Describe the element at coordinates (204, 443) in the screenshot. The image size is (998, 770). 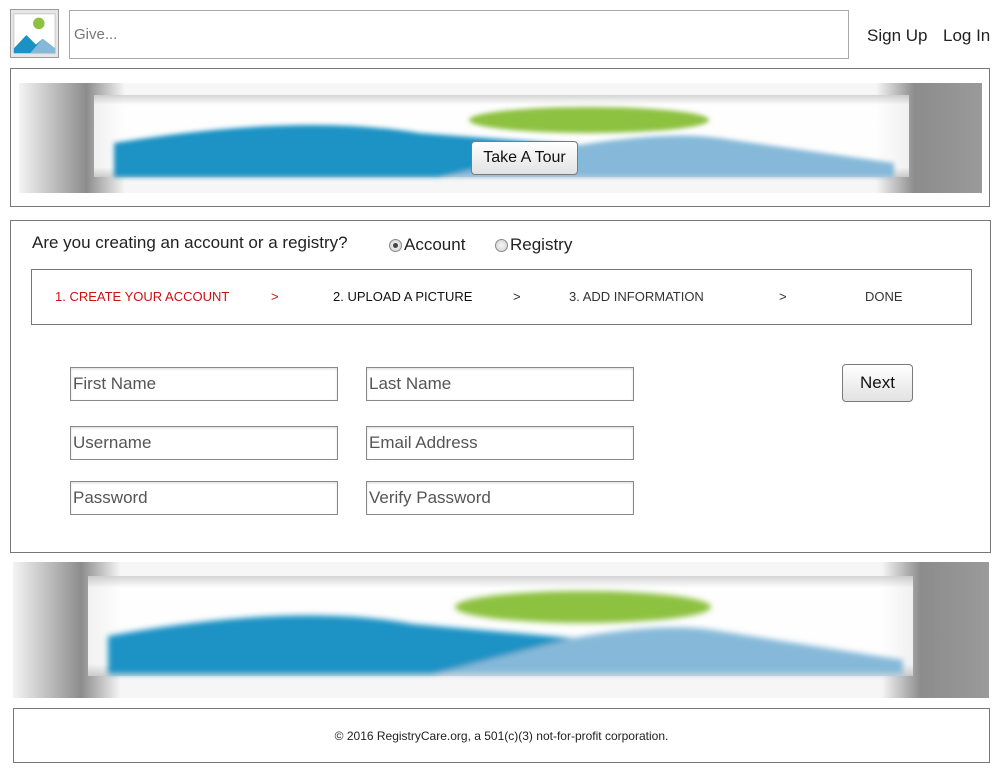
I see `username-field` at that location.